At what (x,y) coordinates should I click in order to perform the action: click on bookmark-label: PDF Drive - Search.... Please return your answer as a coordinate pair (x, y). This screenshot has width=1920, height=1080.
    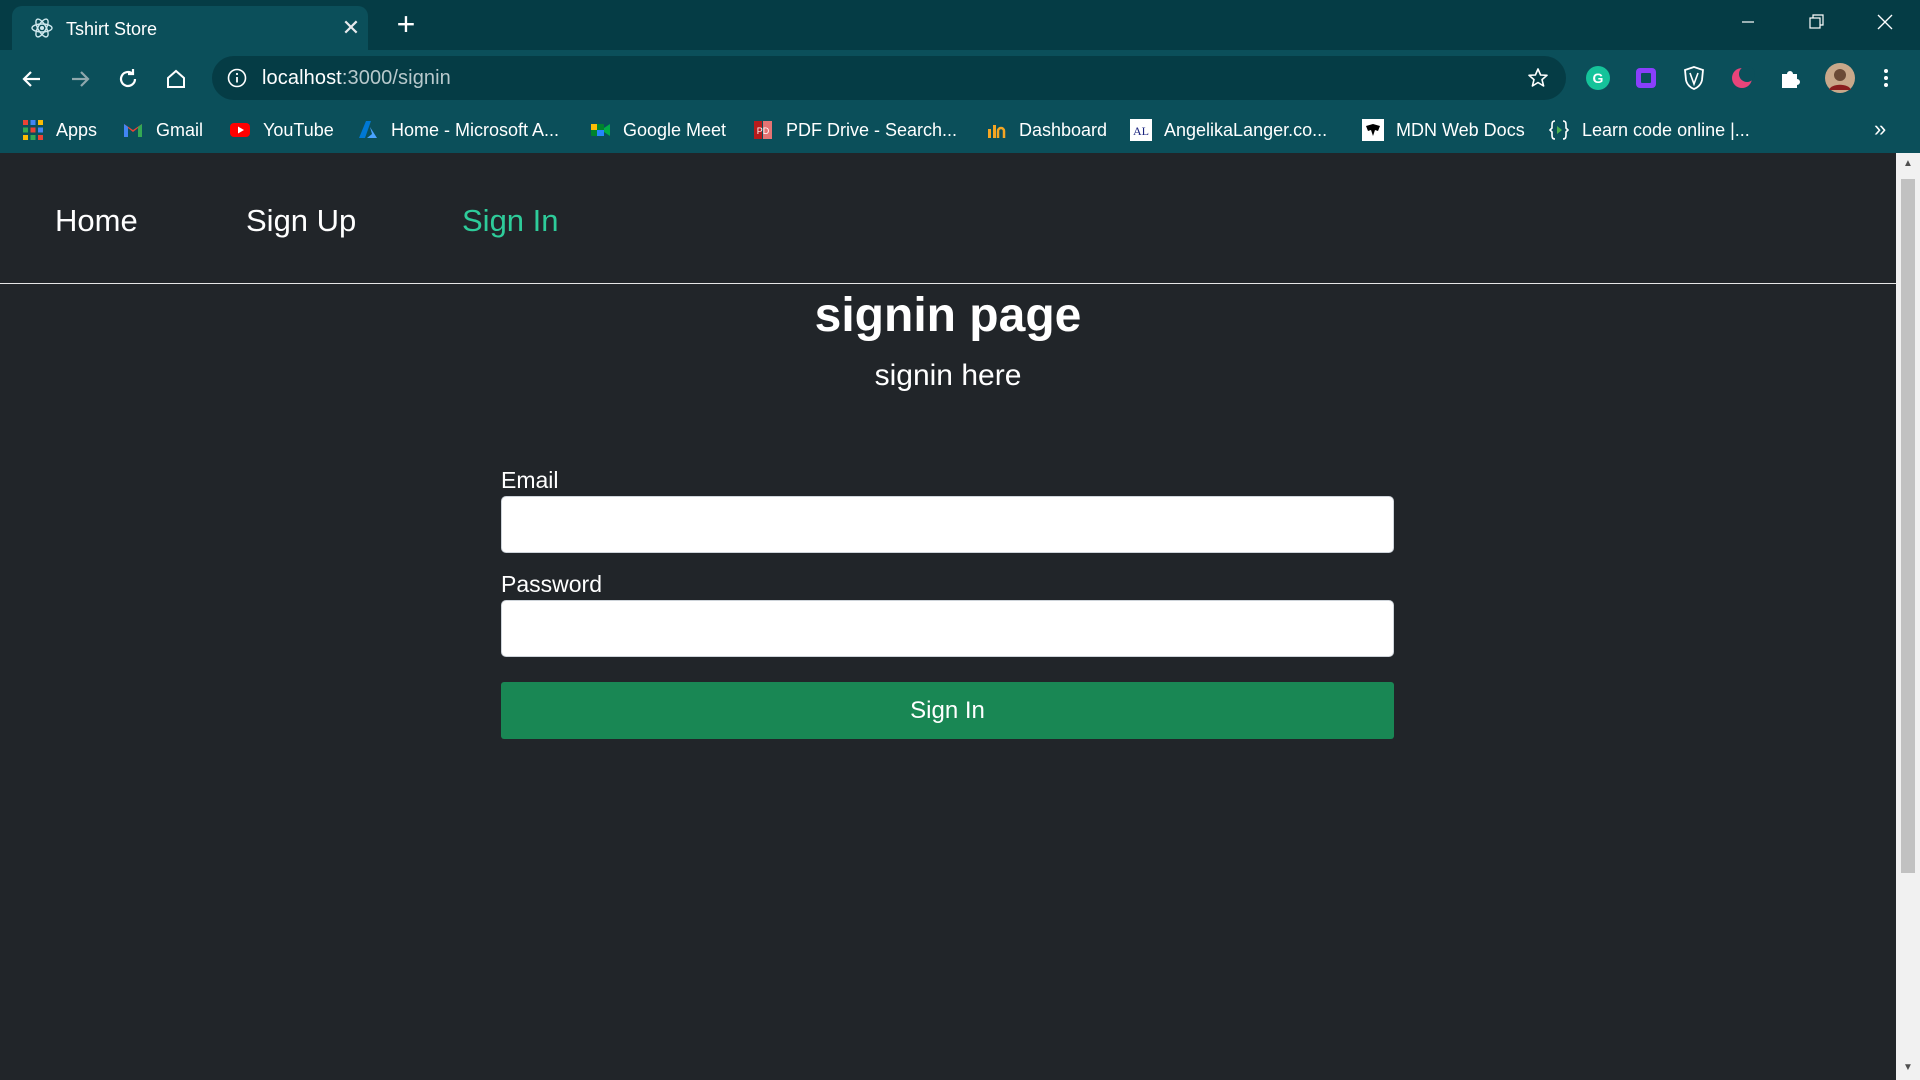
    Looking at the image, I should click on (872, 129).